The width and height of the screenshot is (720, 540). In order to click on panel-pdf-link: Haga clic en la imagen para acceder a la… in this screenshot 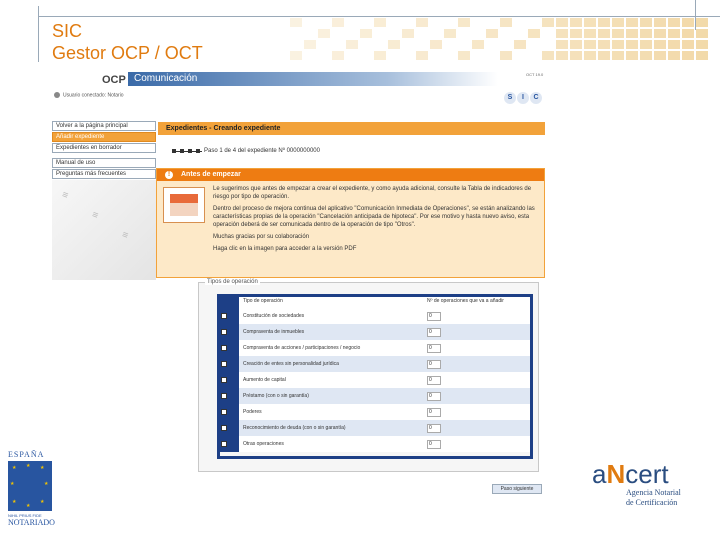, I will do `click(377, 249)`.